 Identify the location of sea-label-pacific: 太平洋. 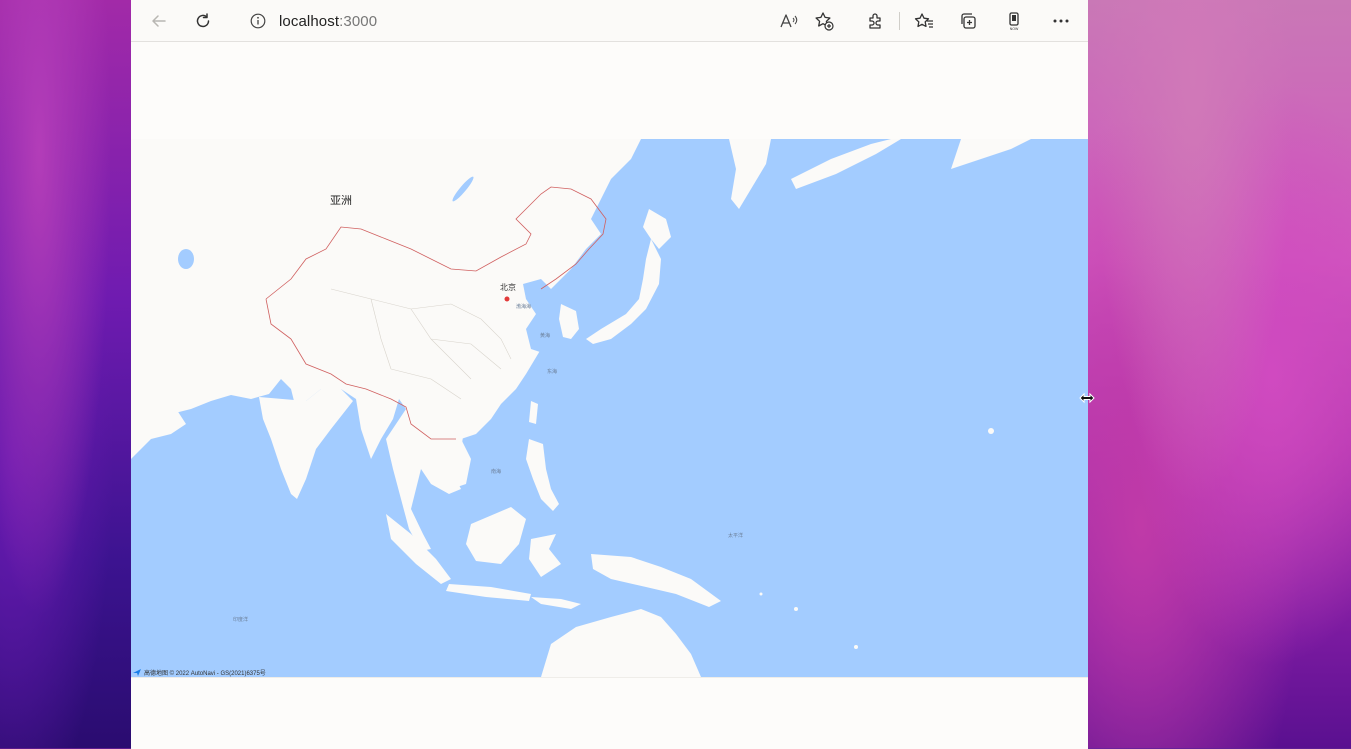
(736, 536).